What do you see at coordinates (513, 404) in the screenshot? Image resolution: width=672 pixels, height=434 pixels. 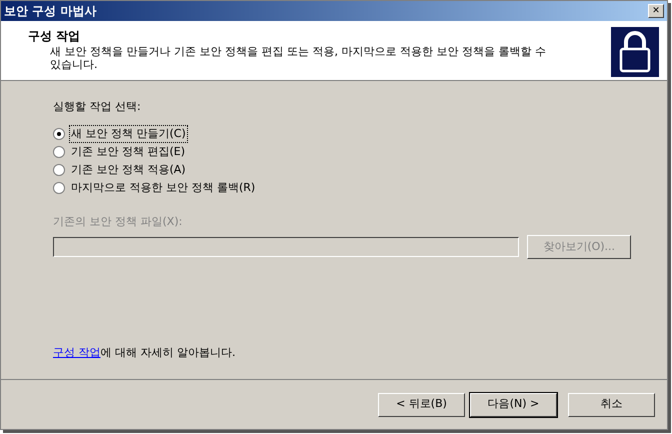 I see `next-button: 다음(N) >` at bounding box center [513, 404].